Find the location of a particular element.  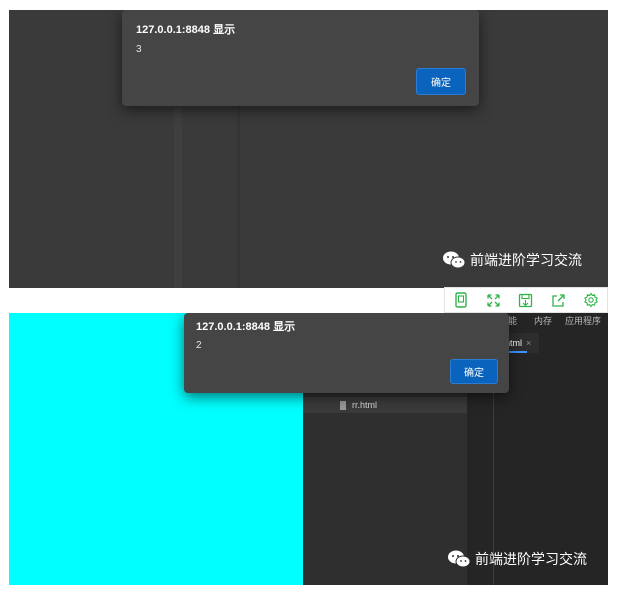

file-name: rr.html is located at coordinates (365, 405).